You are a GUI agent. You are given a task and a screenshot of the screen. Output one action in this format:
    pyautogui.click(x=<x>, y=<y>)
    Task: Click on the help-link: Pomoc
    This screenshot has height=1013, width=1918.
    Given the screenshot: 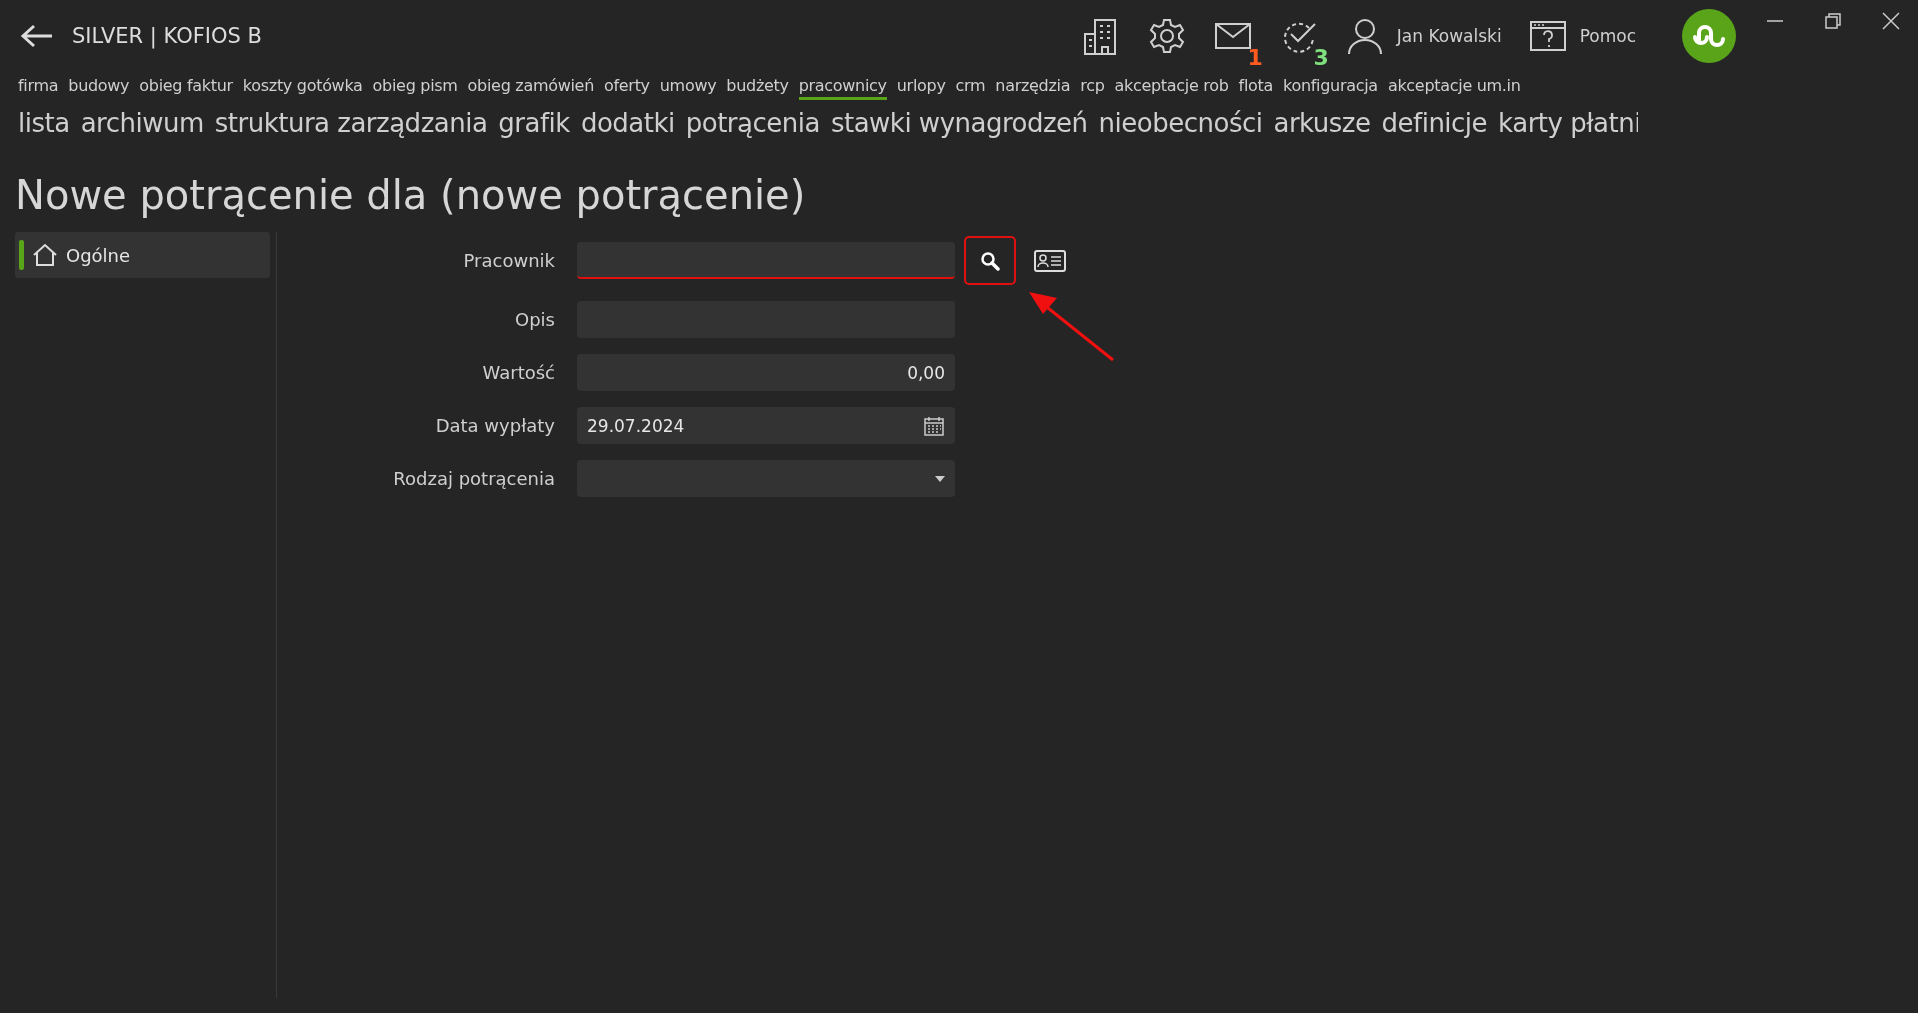 What is the action you would take?
    pyautogui.click(x=1607, y=36)
    